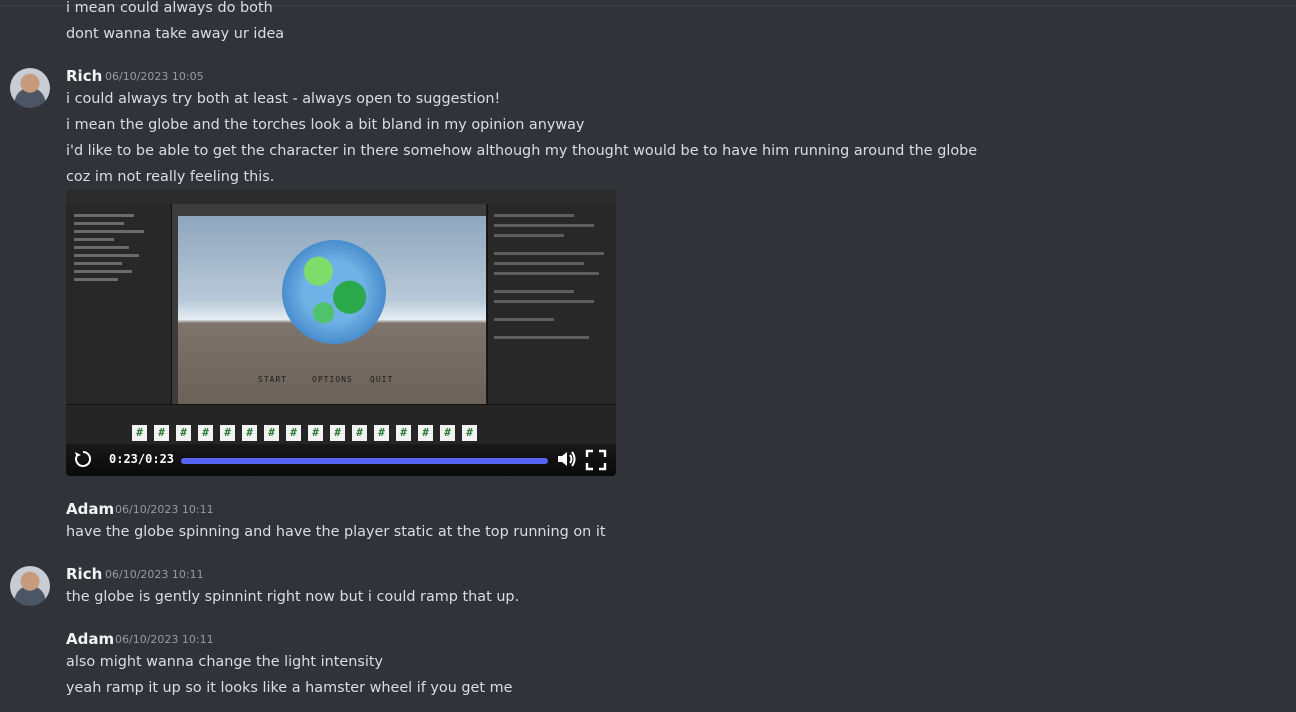  Describe the element at coordinates (596, 462) in the screenshot. I see `fullscreen-icon` at that location.